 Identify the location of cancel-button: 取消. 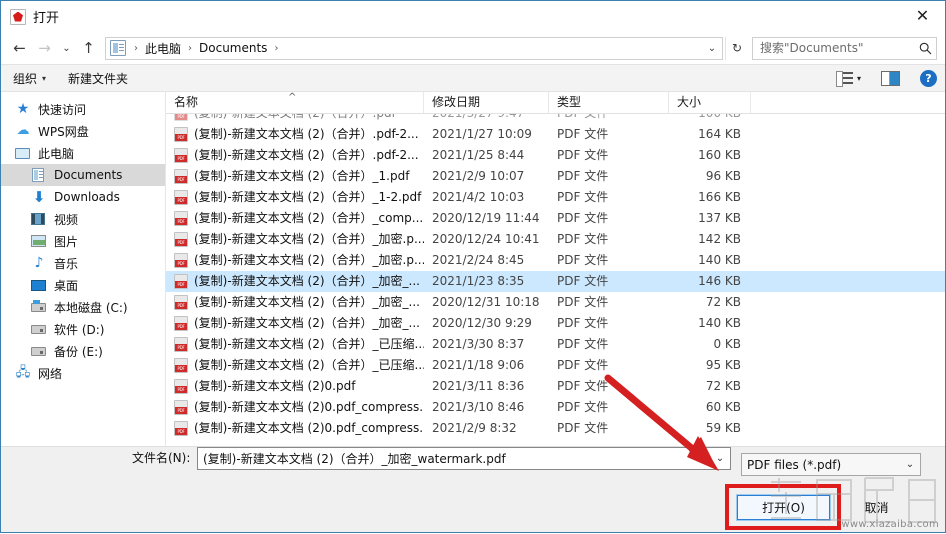
(876, 507).